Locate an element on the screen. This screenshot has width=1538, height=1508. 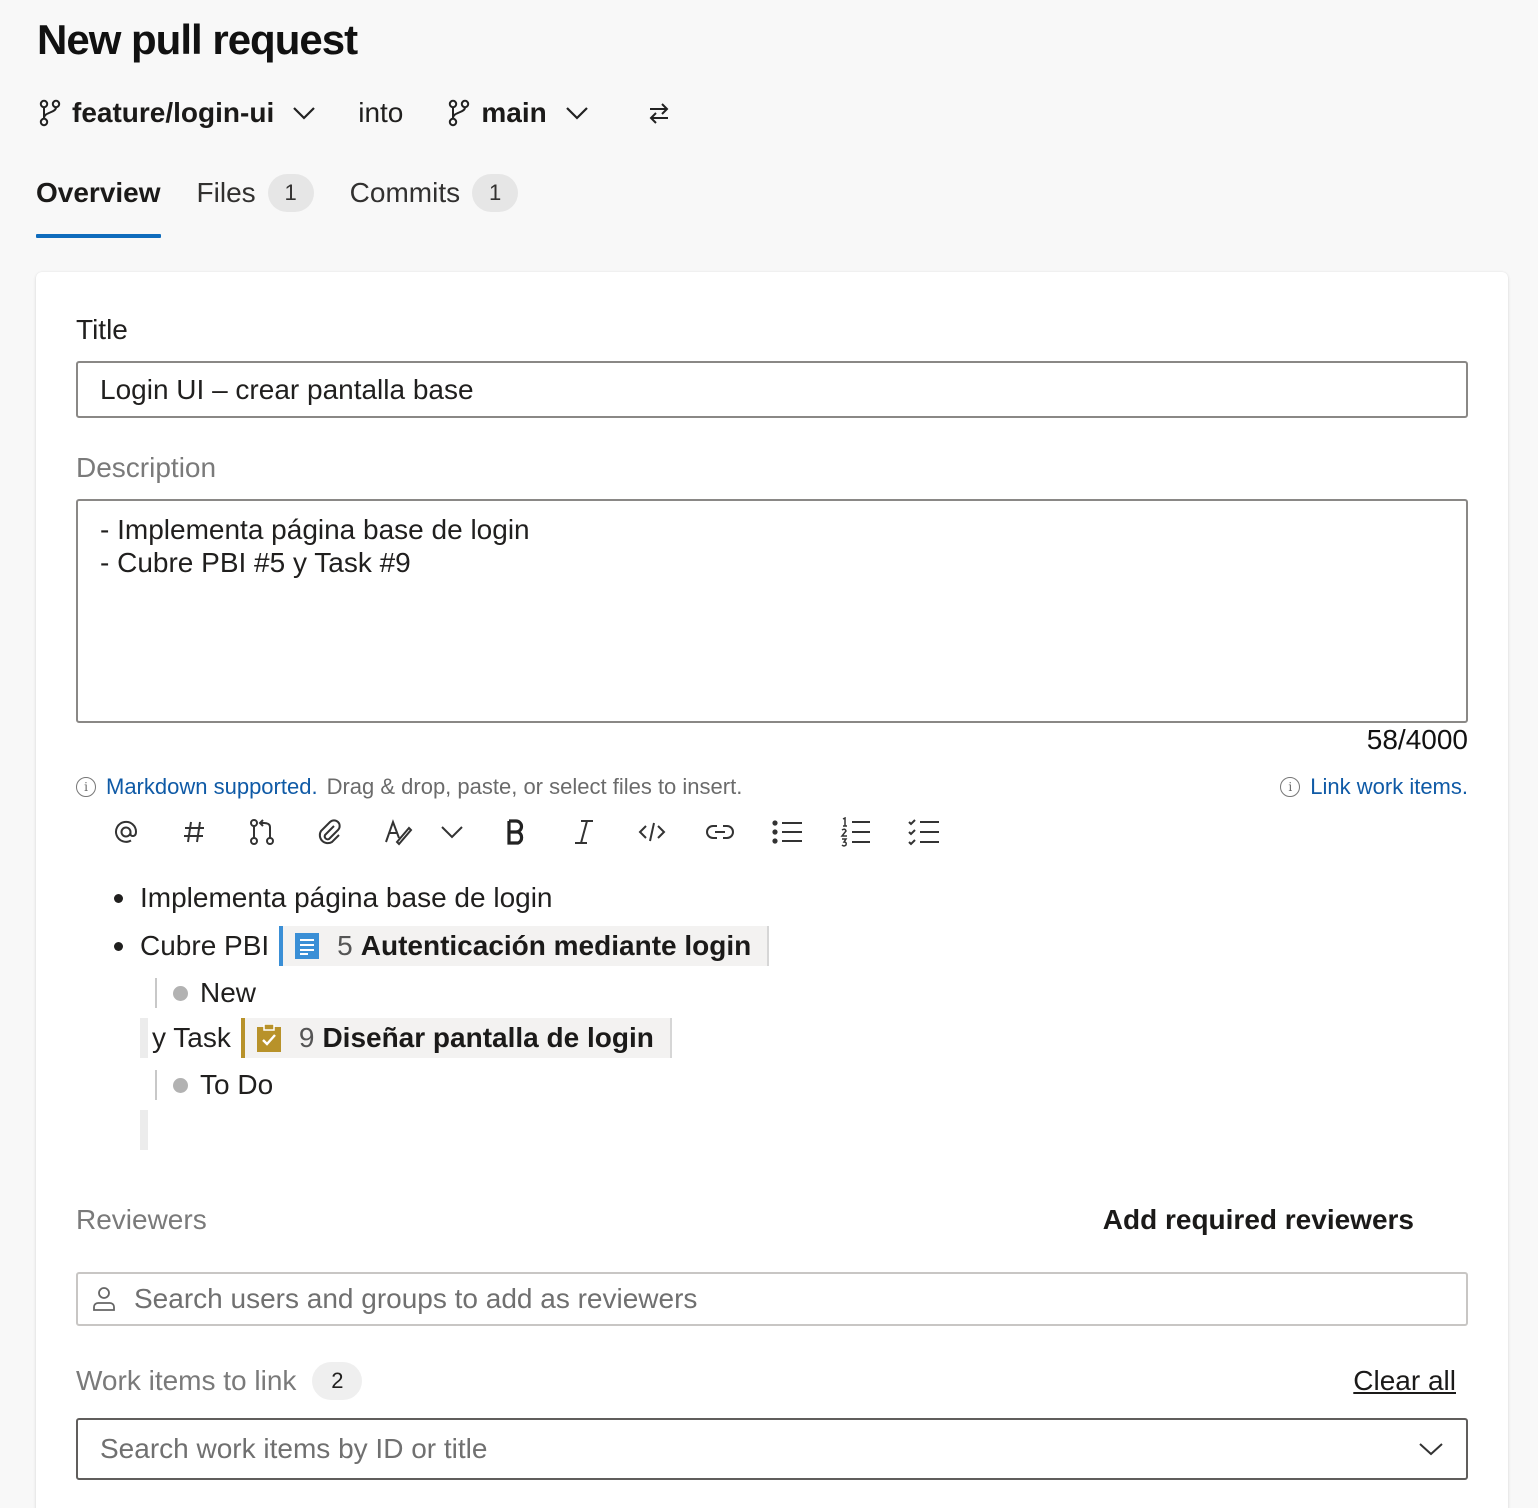
target-branch-dropdown: main is located at coordinates (517, 113).